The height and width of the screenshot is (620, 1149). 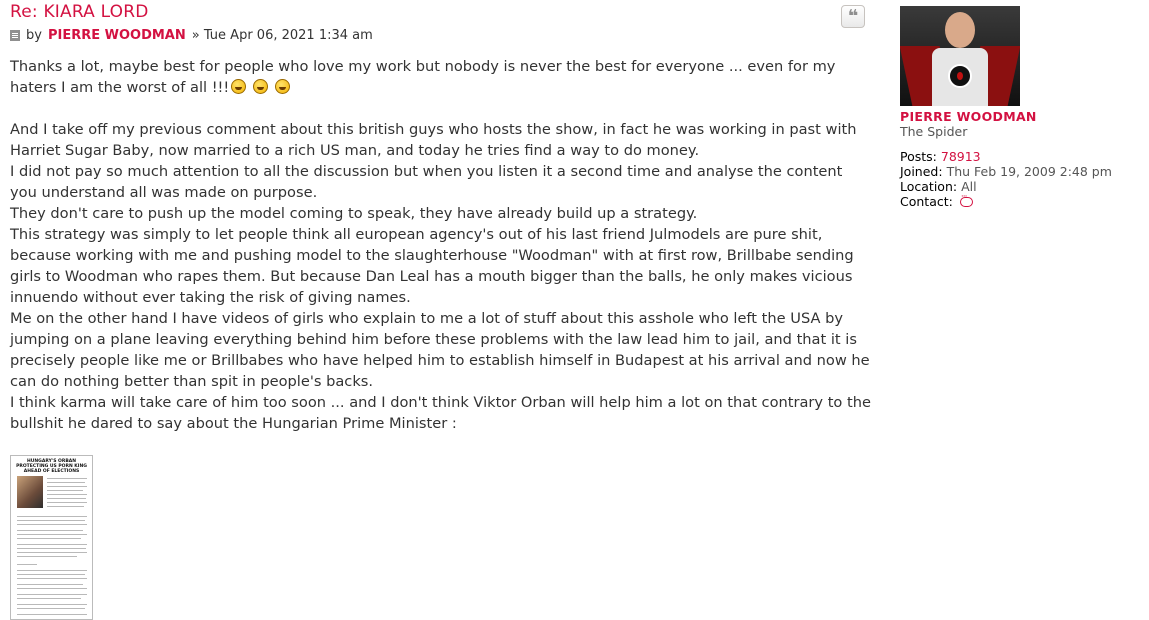 What do you see at coordinates (929, 186) in the screenshot?
I see `location-label: Location:` at bounding box center [929, 186].